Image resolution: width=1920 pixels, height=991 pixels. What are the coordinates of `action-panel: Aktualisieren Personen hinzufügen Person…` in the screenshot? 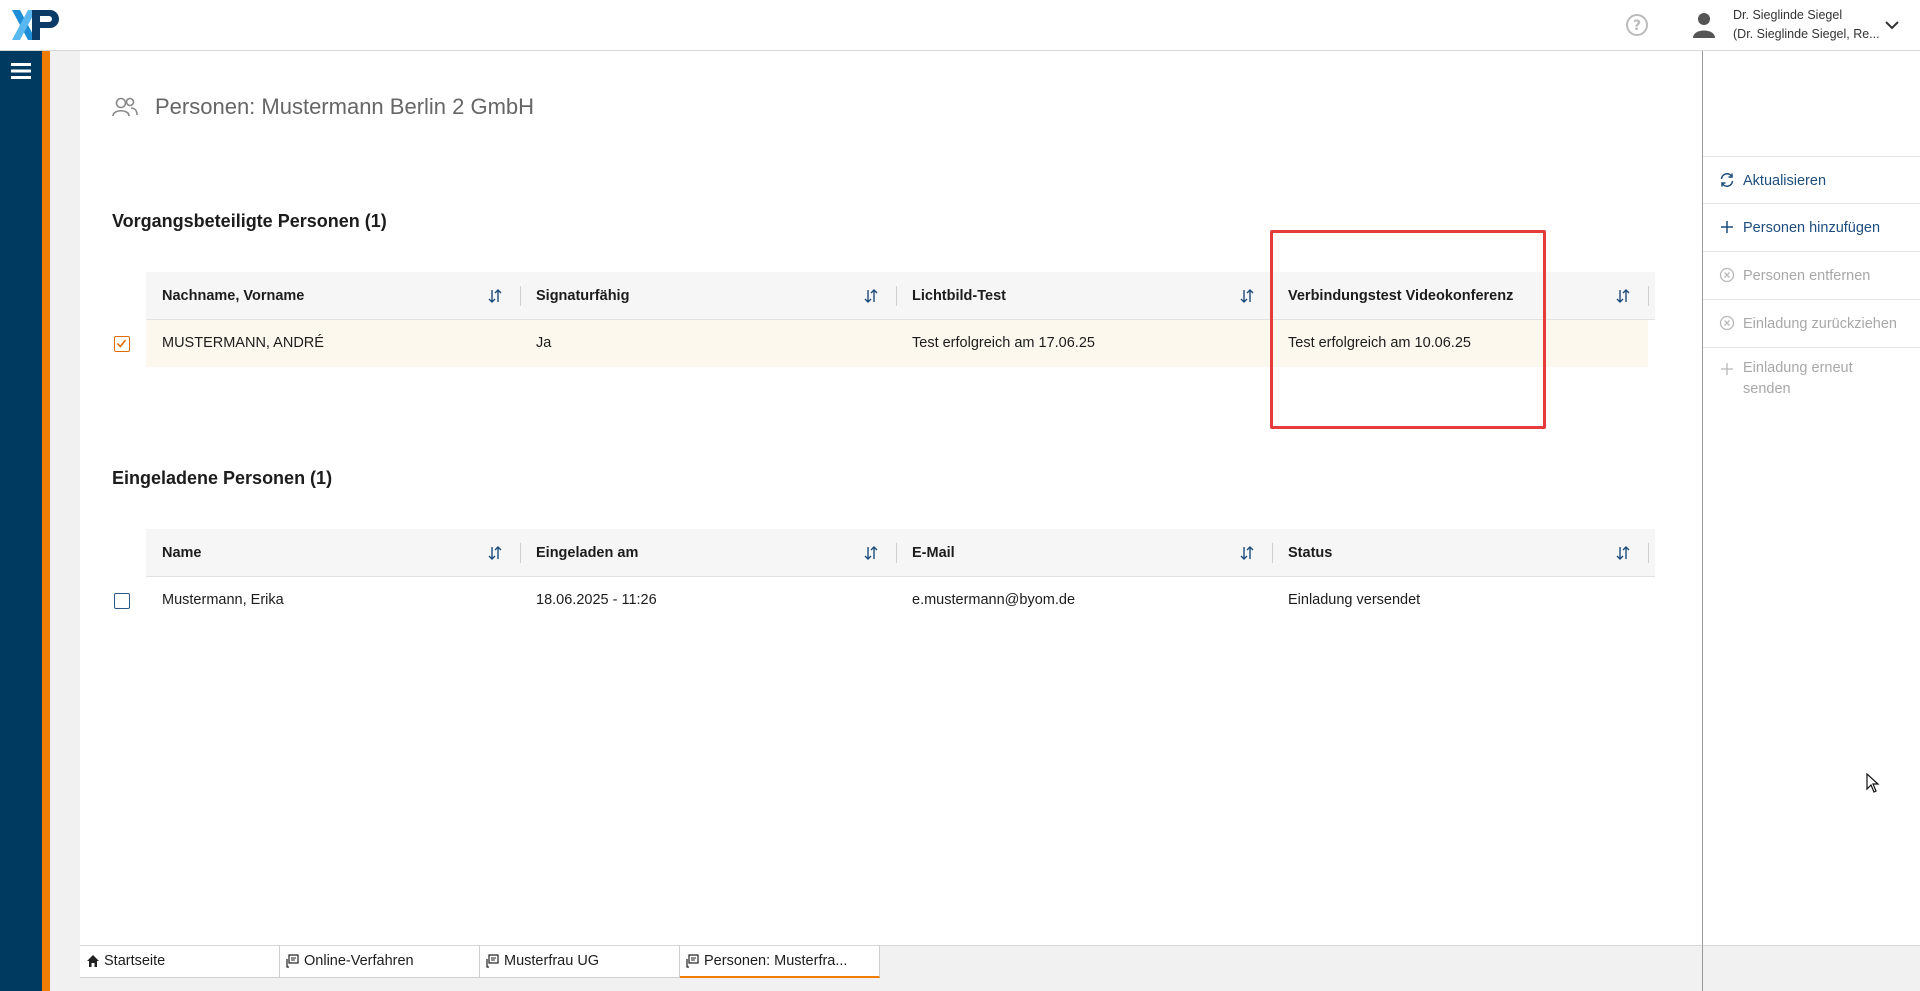 It's located at (1811, 498).